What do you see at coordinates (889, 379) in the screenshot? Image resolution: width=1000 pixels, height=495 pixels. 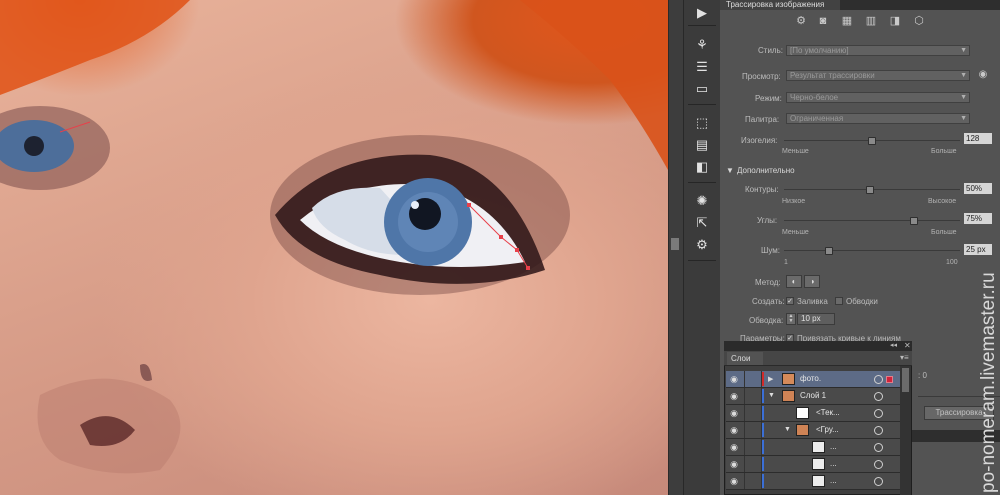 I see `selection-indicator` at bounding box center [889, 379].